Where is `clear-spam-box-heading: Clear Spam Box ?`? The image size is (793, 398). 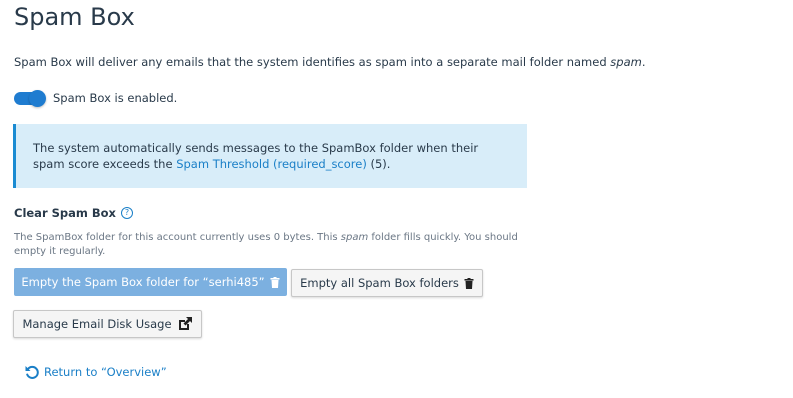 clear-spam-box-heading: Clear Spam Box ? is located at coordinates (73, 213).